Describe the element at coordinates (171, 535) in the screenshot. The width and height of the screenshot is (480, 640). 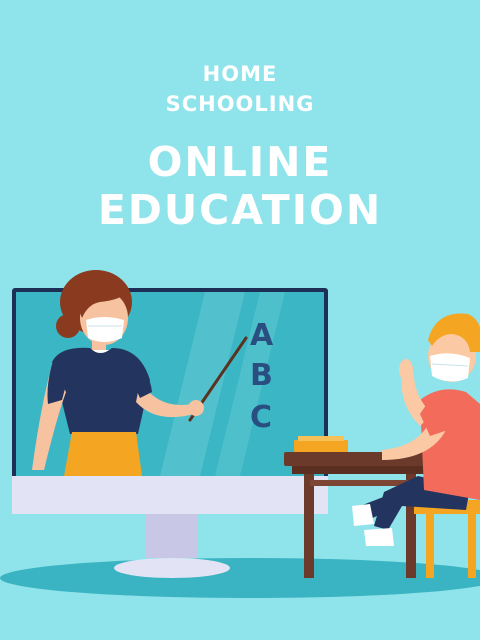
I see `monitor-neck` at that location.